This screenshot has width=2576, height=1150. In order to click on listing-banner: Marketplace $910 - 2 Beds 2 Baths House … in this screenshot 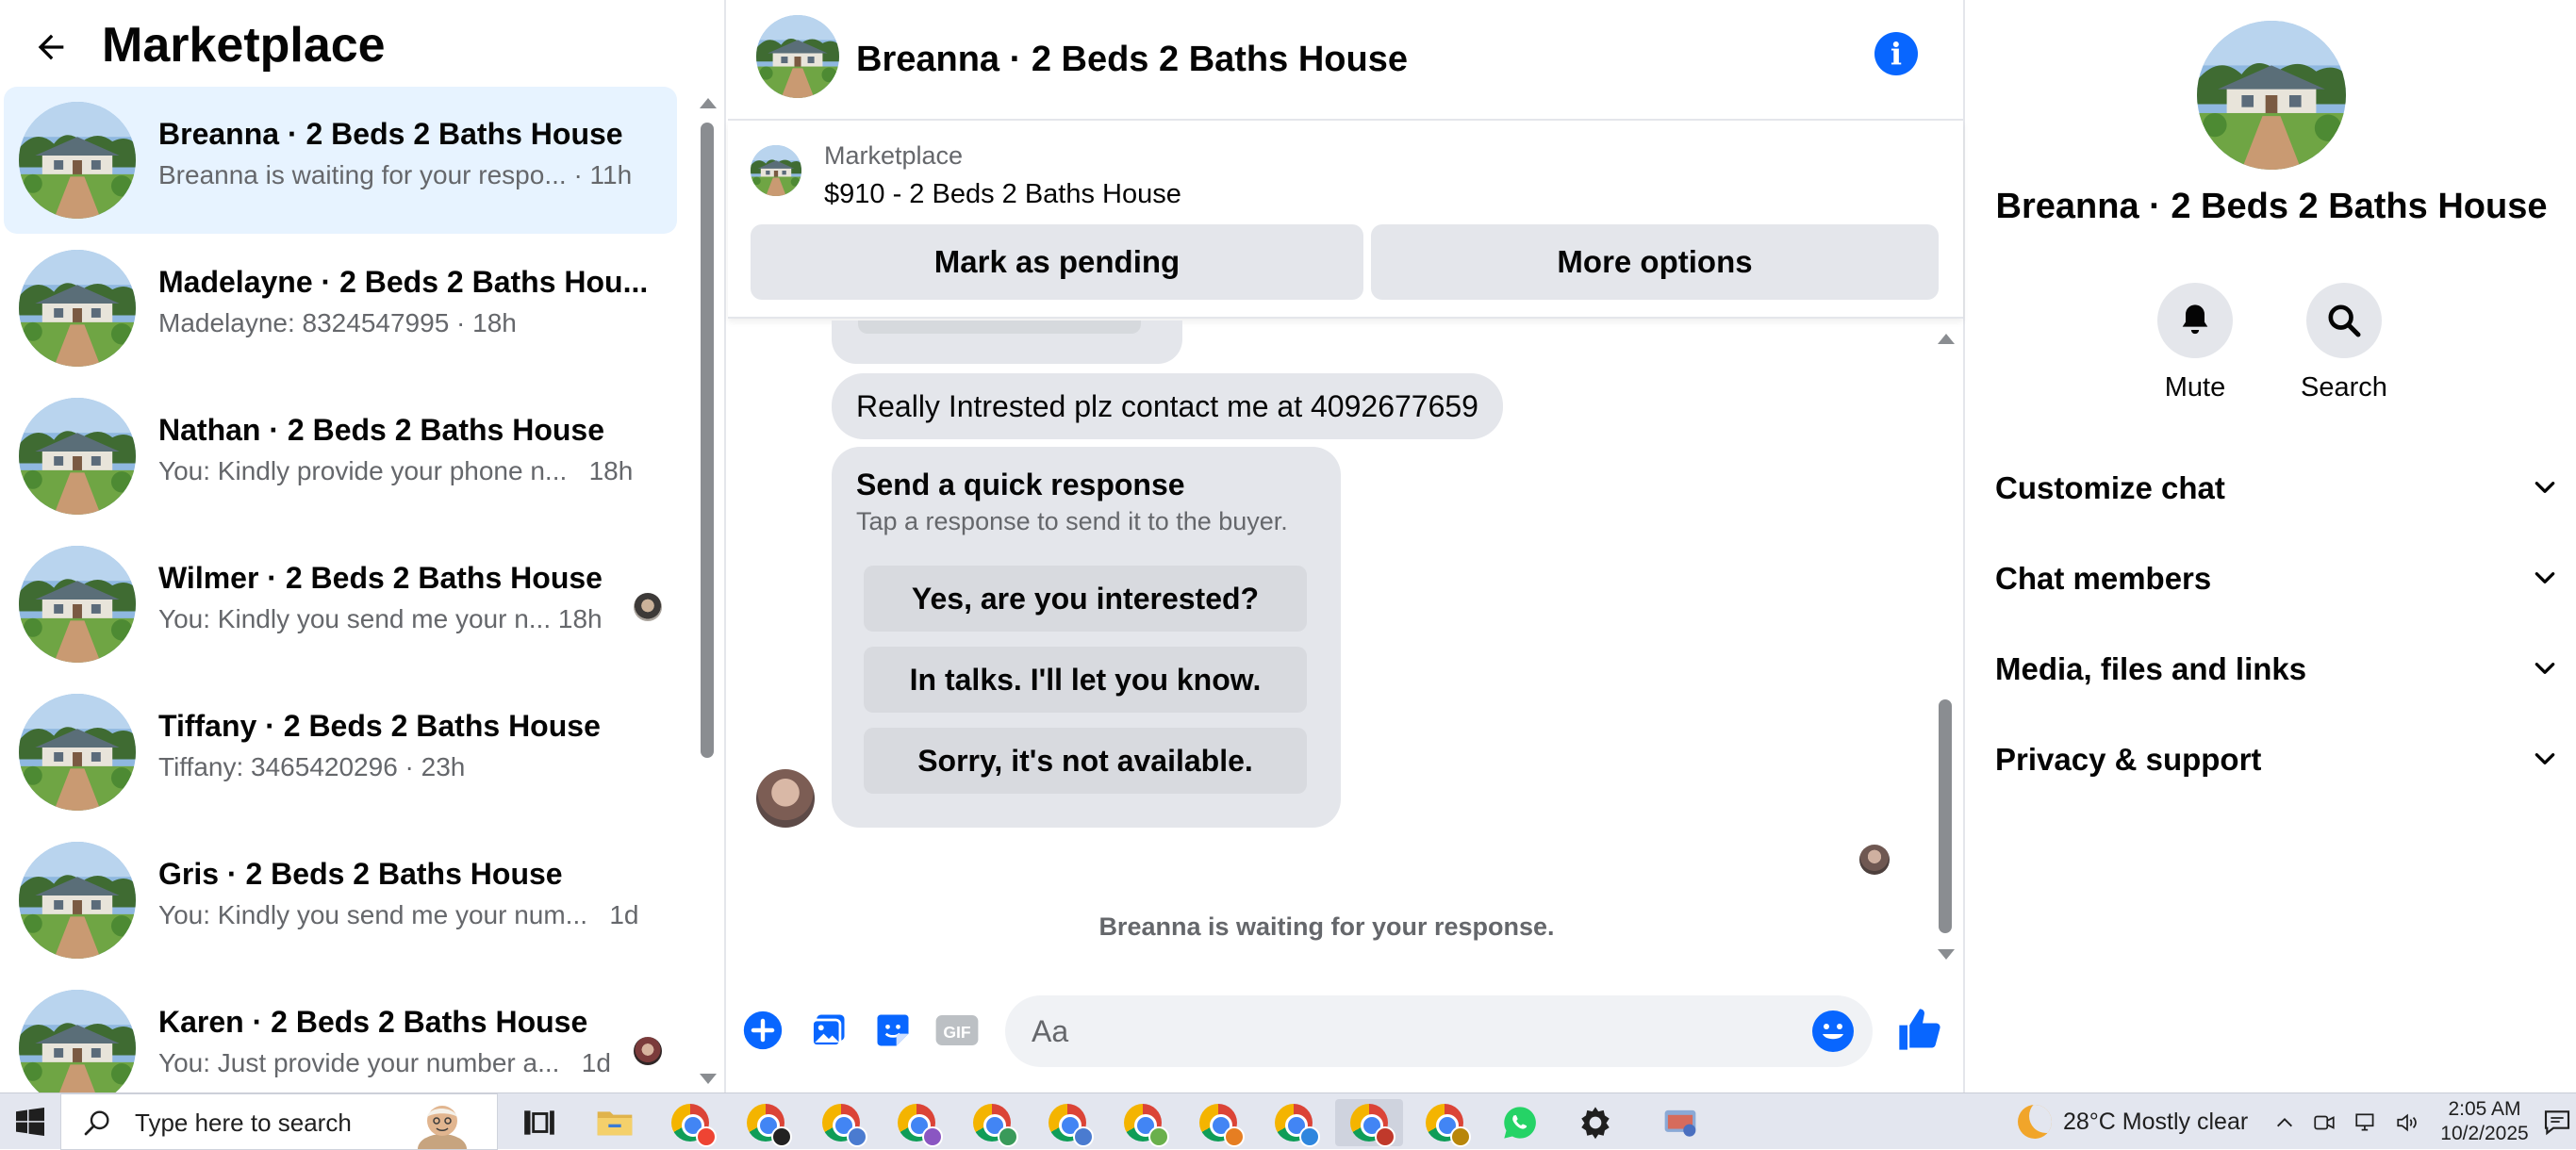, I will do `click(1345, 220)`.